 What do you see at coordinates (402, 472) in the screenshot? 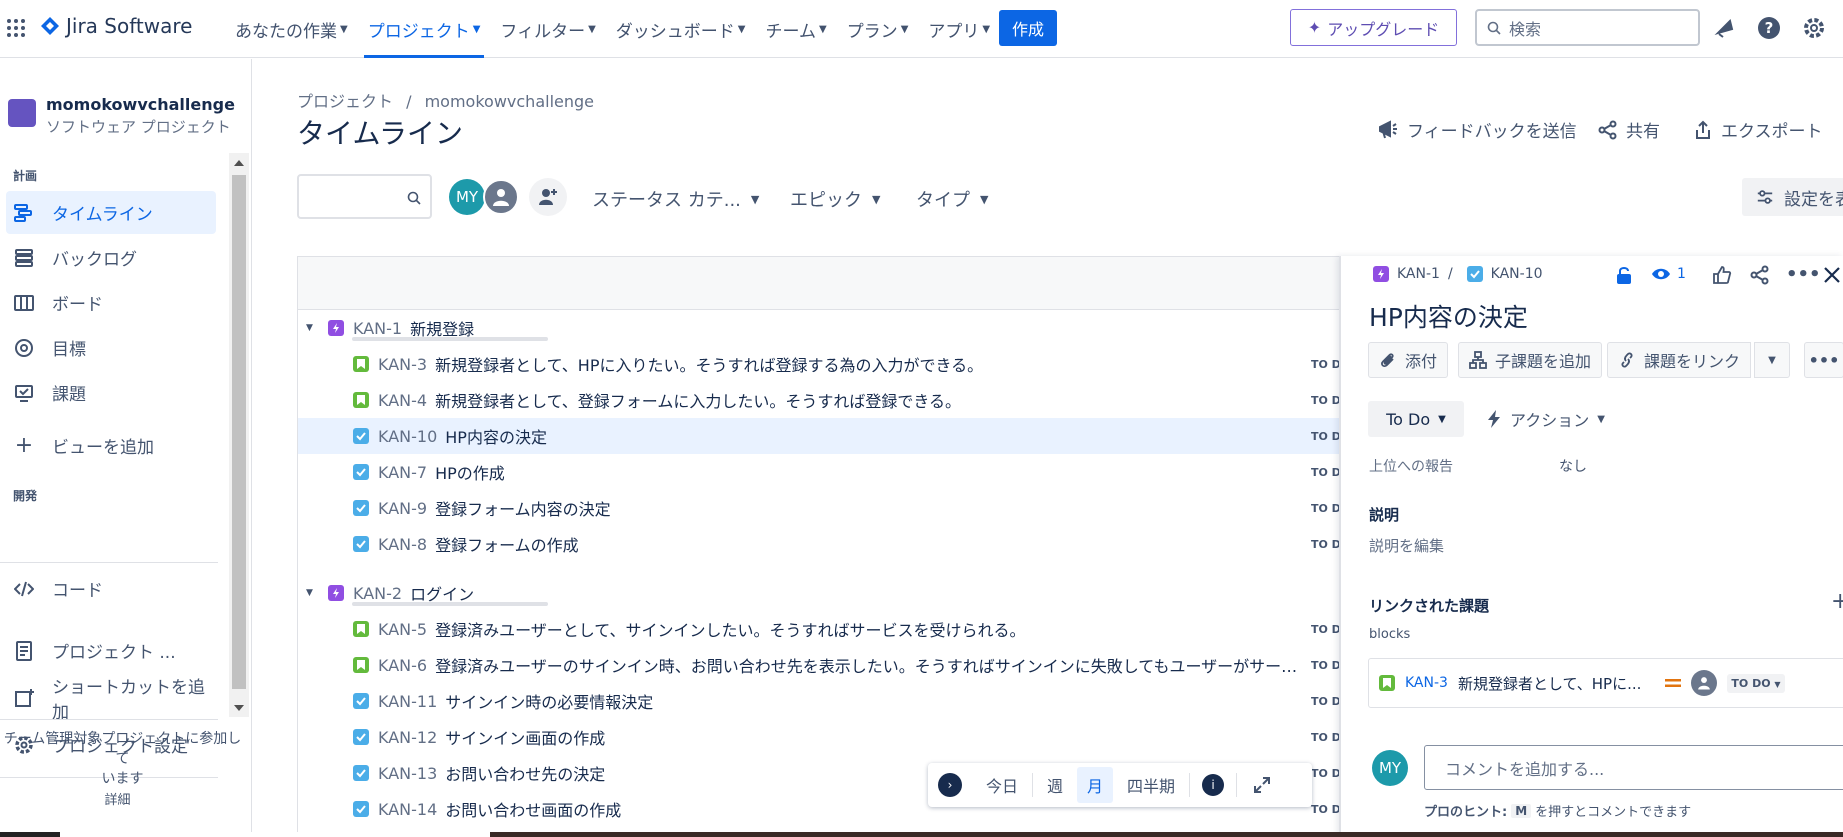
I see `issue-key: KAN-7` at bounding box center [402, 472].